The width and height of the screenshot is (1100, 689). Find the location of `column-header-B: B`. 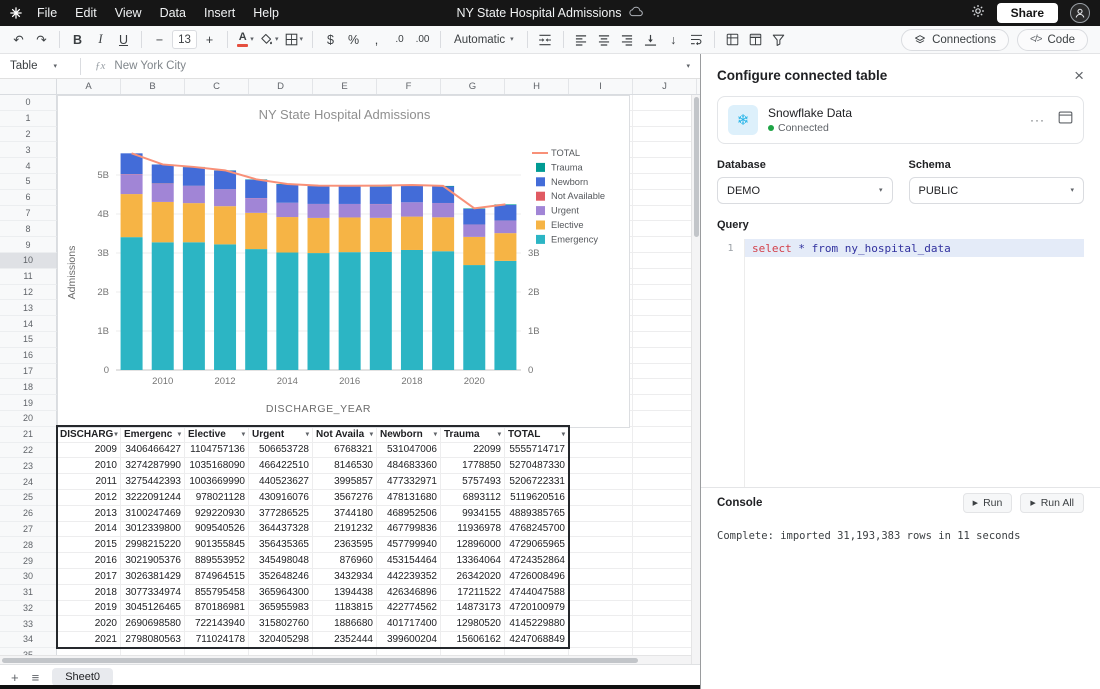

column-header-B: B is located at coordinates (153, 86).